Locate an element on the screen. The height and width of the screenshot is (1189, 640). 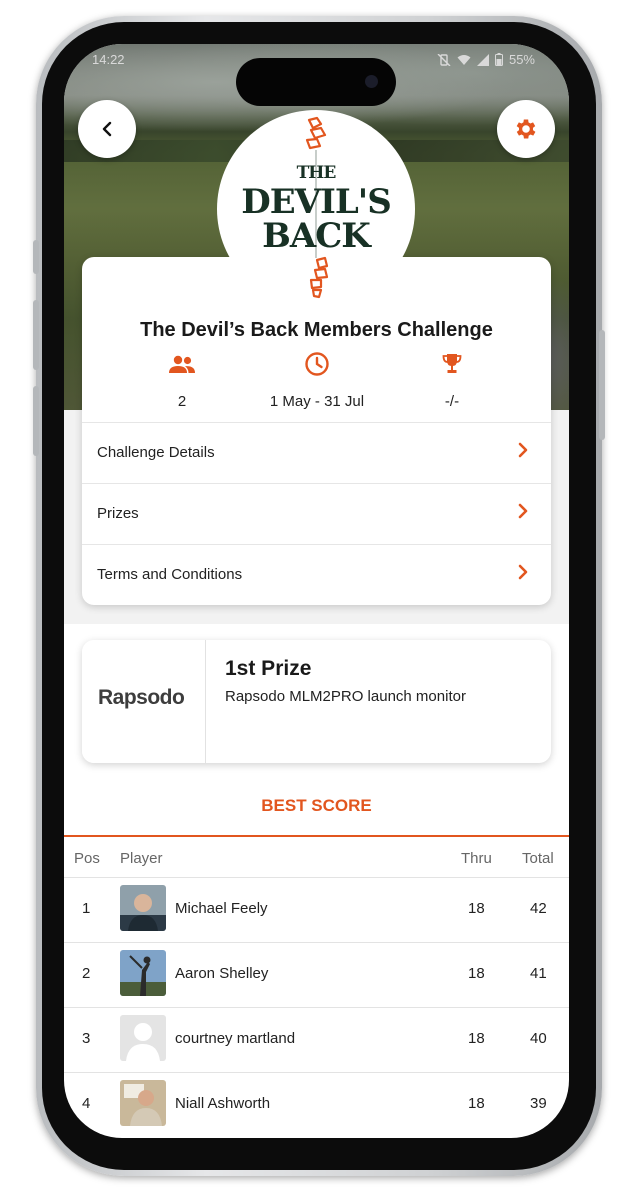
prize-sponsor-logo: Rapsodo is located at coordinates (144, 701).